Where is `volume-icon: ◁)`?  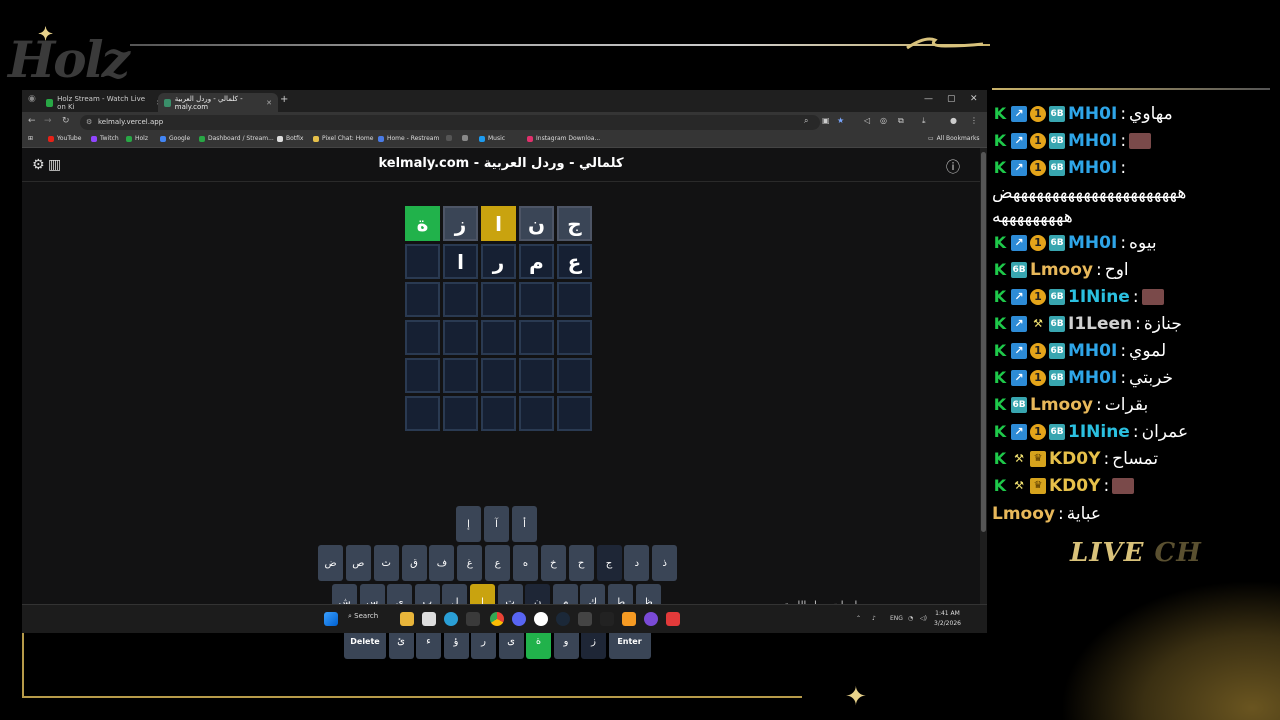 volume-icon: ◁) is located at coordinates (923, 618).